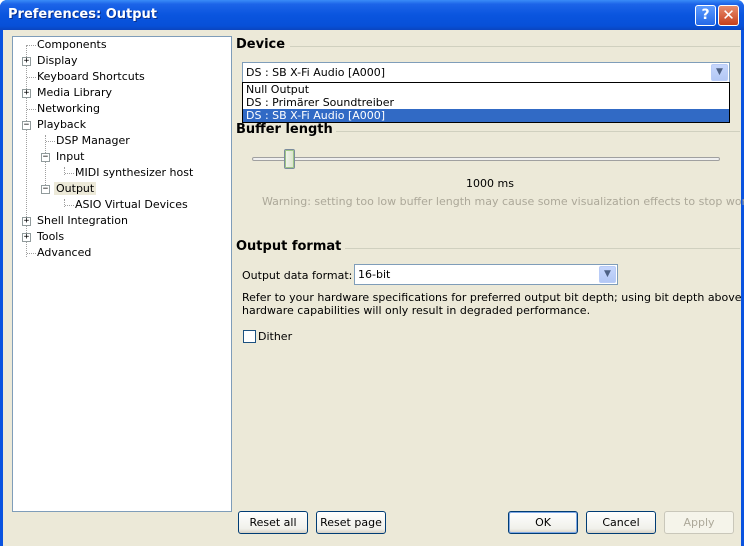 This screenshot has width=744, height=546. What do you see at coordinates (621, 522) in the screenshot?
I see `cancel-button: Cancel` at bounding box center [621, 522].